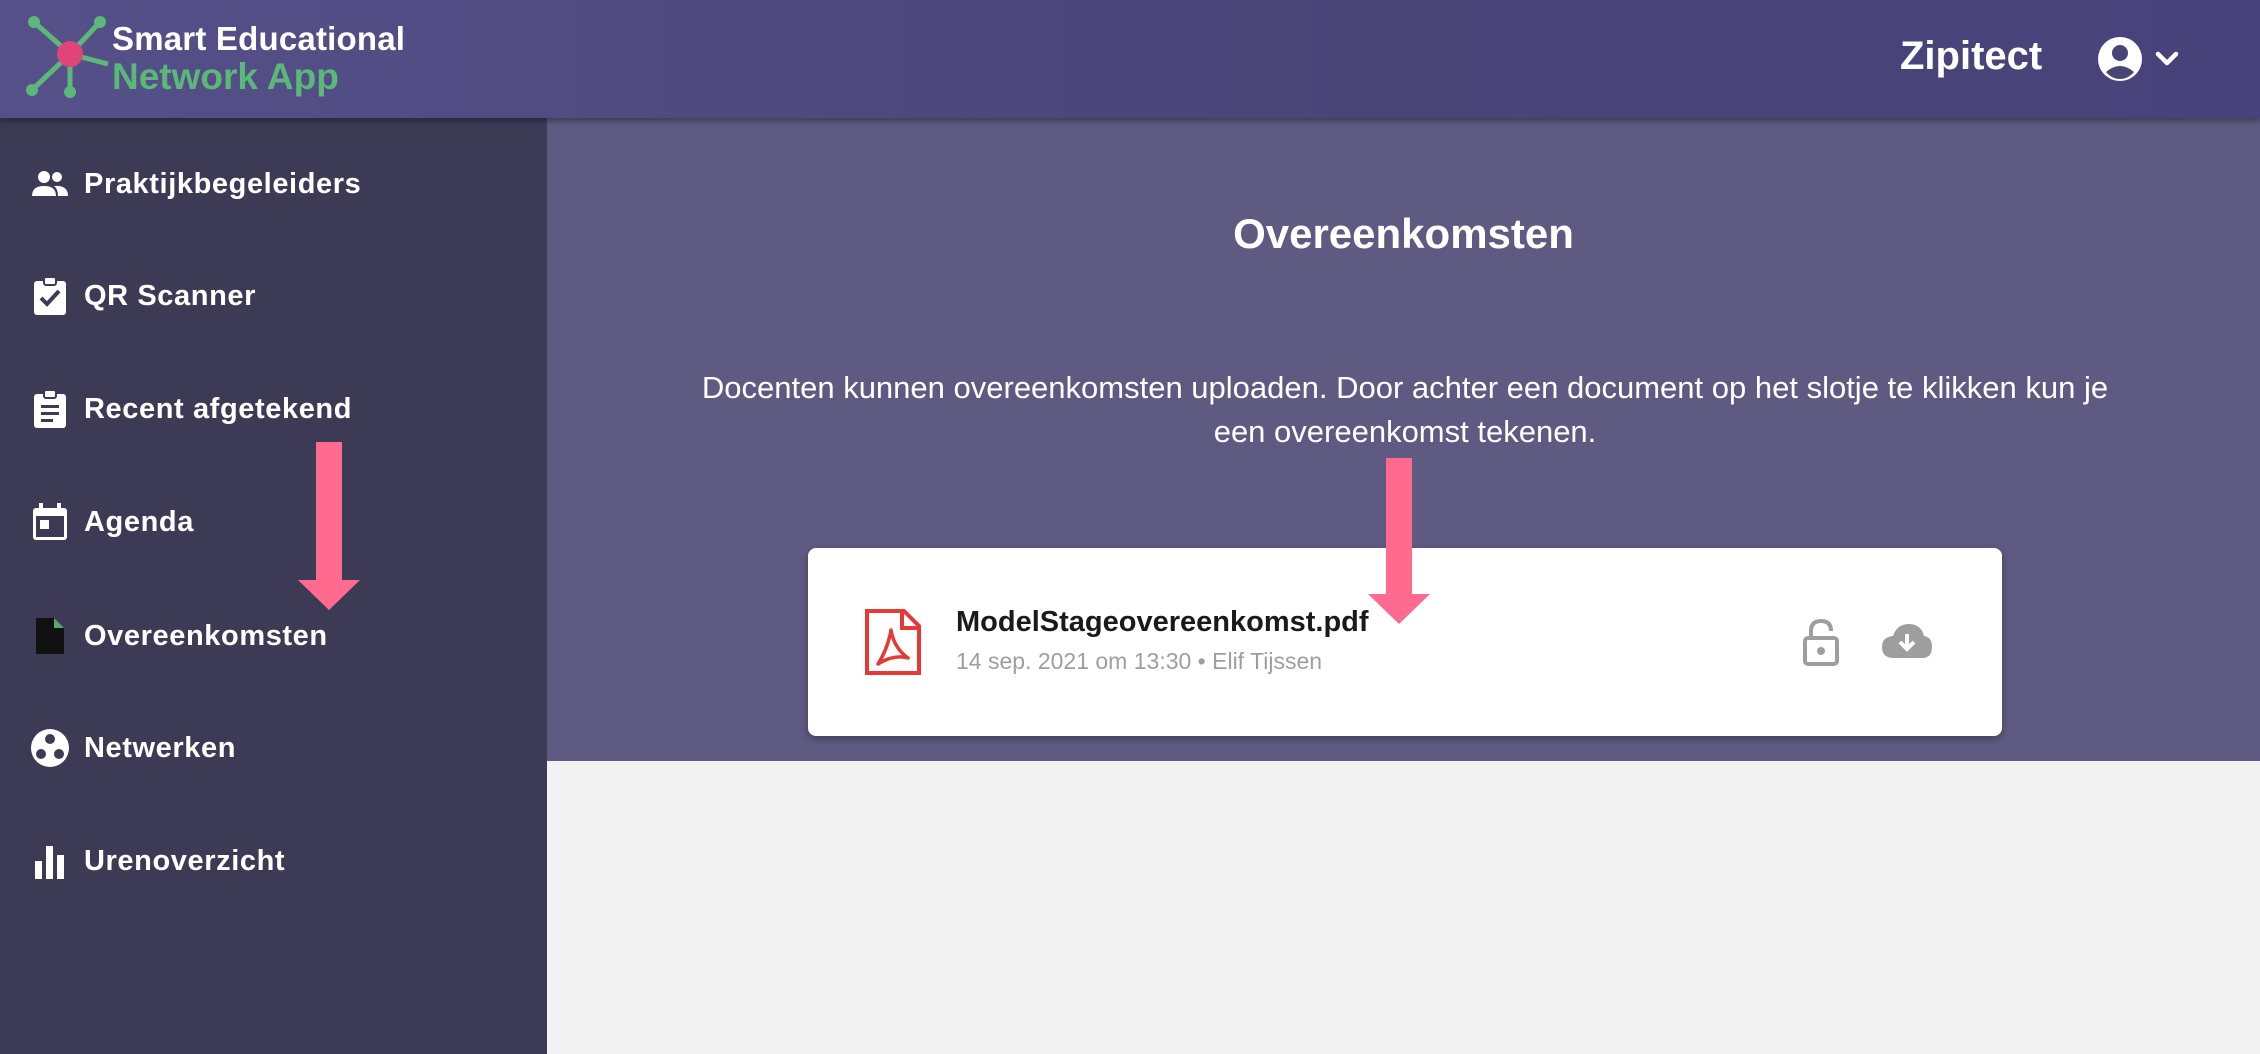 Image resolution: width=2260 pixels, height=1054 pixels. Describe the element at coordinates (50, 408) in the screenshot. I see `clipboard-list-icon` at that location.